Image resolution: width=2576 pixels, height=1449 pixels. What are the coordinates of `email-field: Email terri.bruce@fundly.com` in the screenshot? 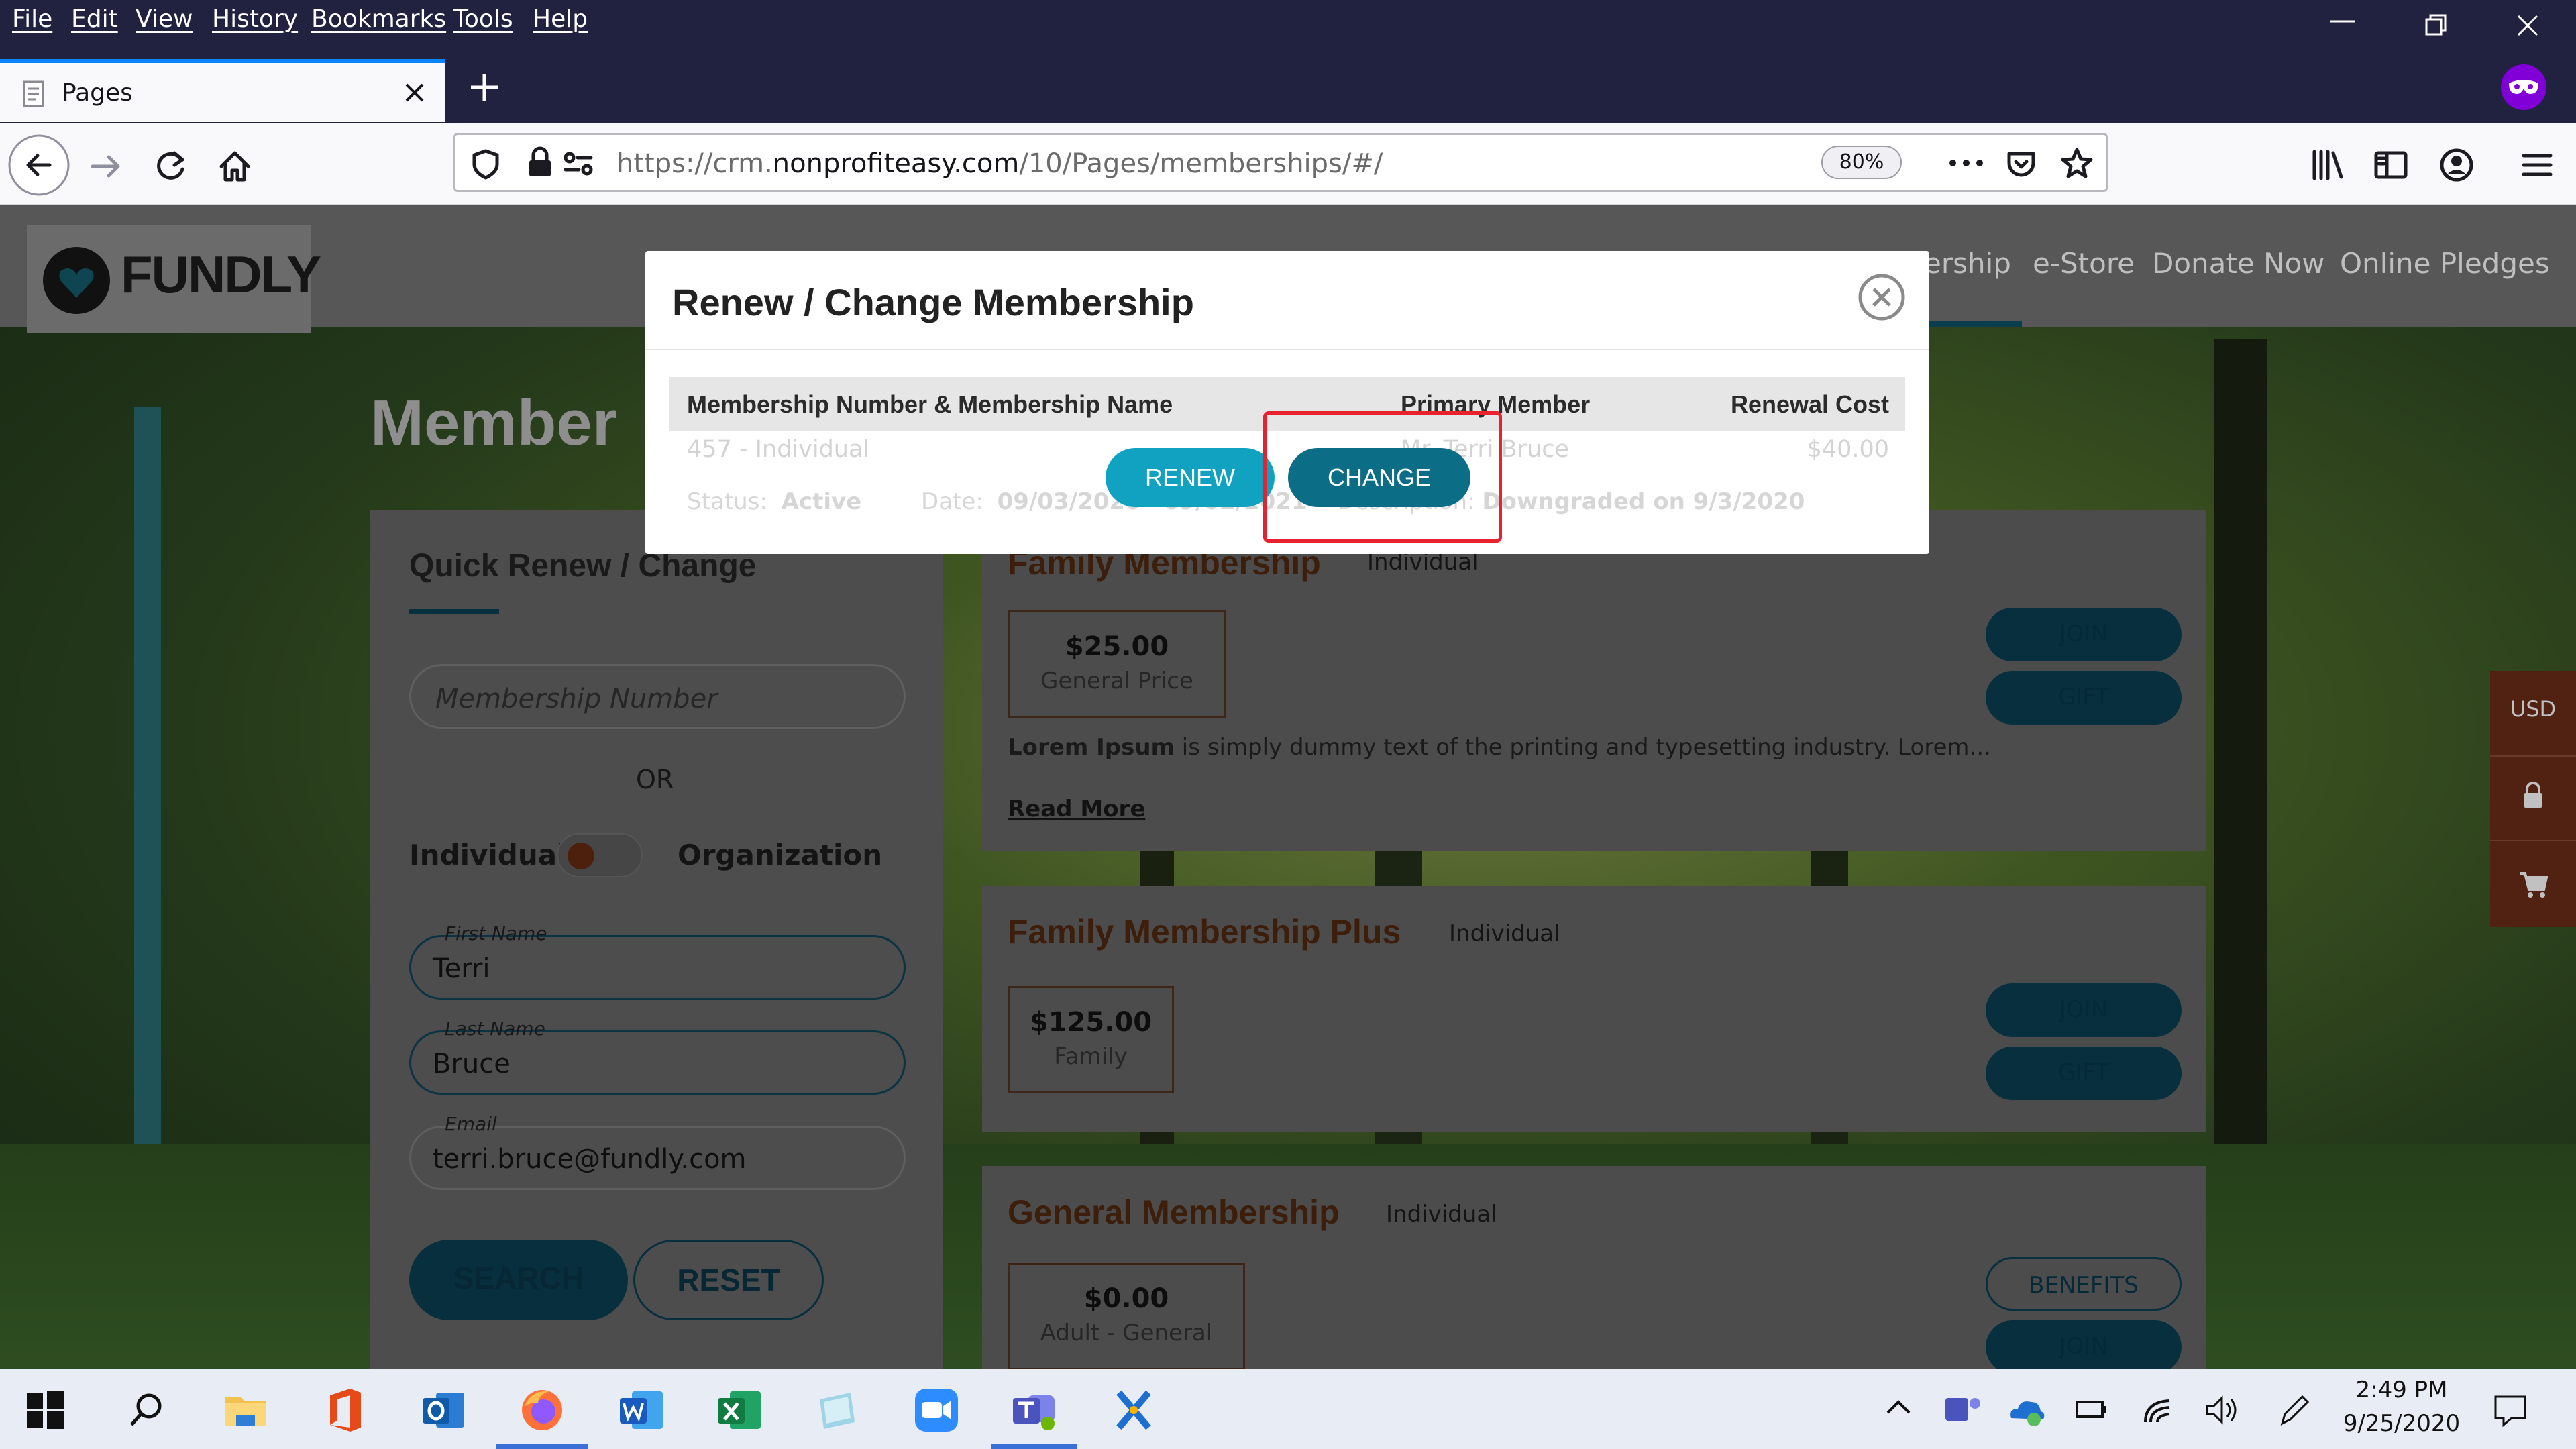 It's located at (657, 1151).